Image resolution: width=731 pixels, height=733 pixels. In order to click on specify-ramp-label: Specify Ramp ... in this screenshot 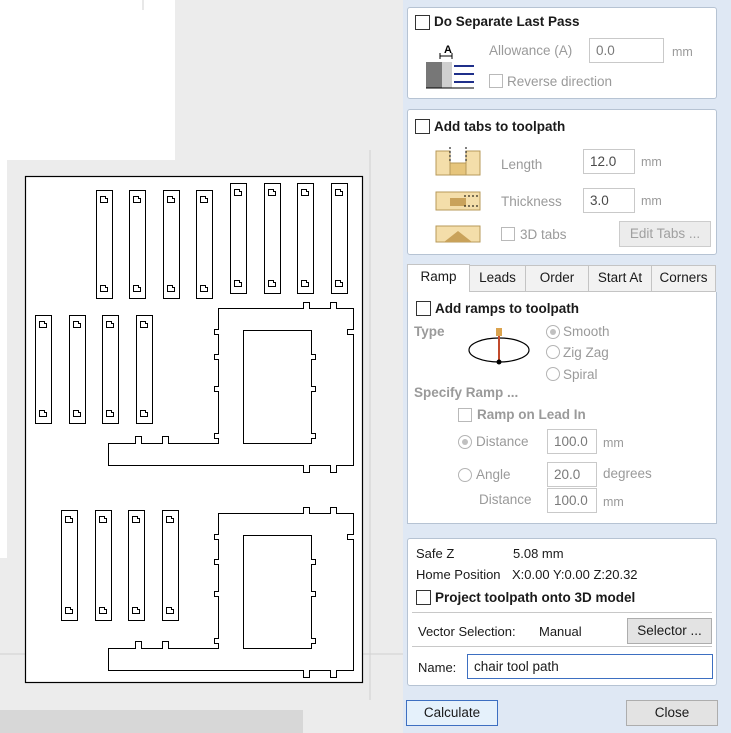, I will do `click(466, 392)`.